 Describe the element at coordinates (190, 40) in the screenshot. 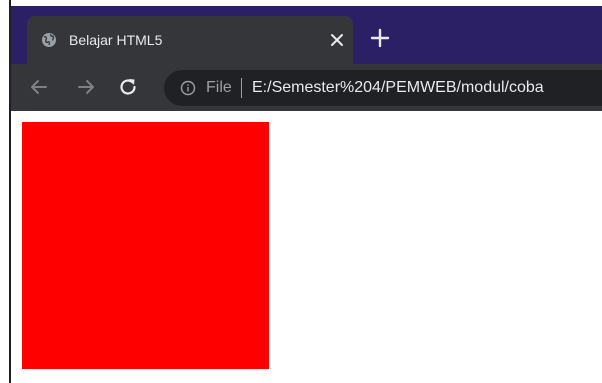

I see `tab-belajar-html5: Belajar HTML5` at that location.